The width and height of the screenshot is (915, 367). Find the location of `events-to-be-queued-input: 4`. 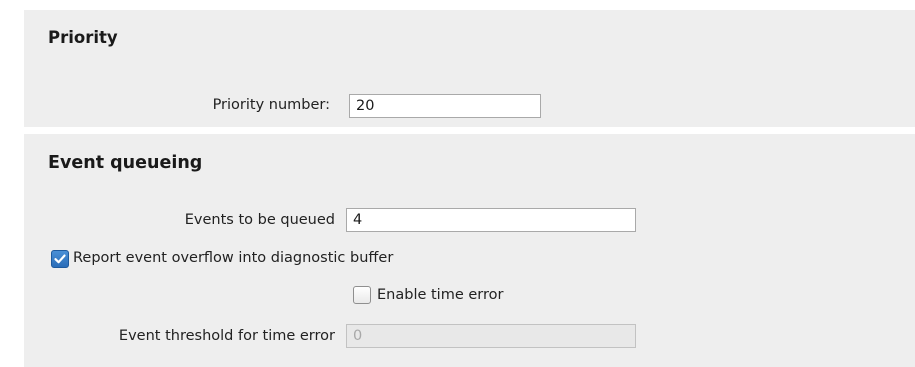

events-to-be-queued-input: 4 is located at coordinates (491, 220).